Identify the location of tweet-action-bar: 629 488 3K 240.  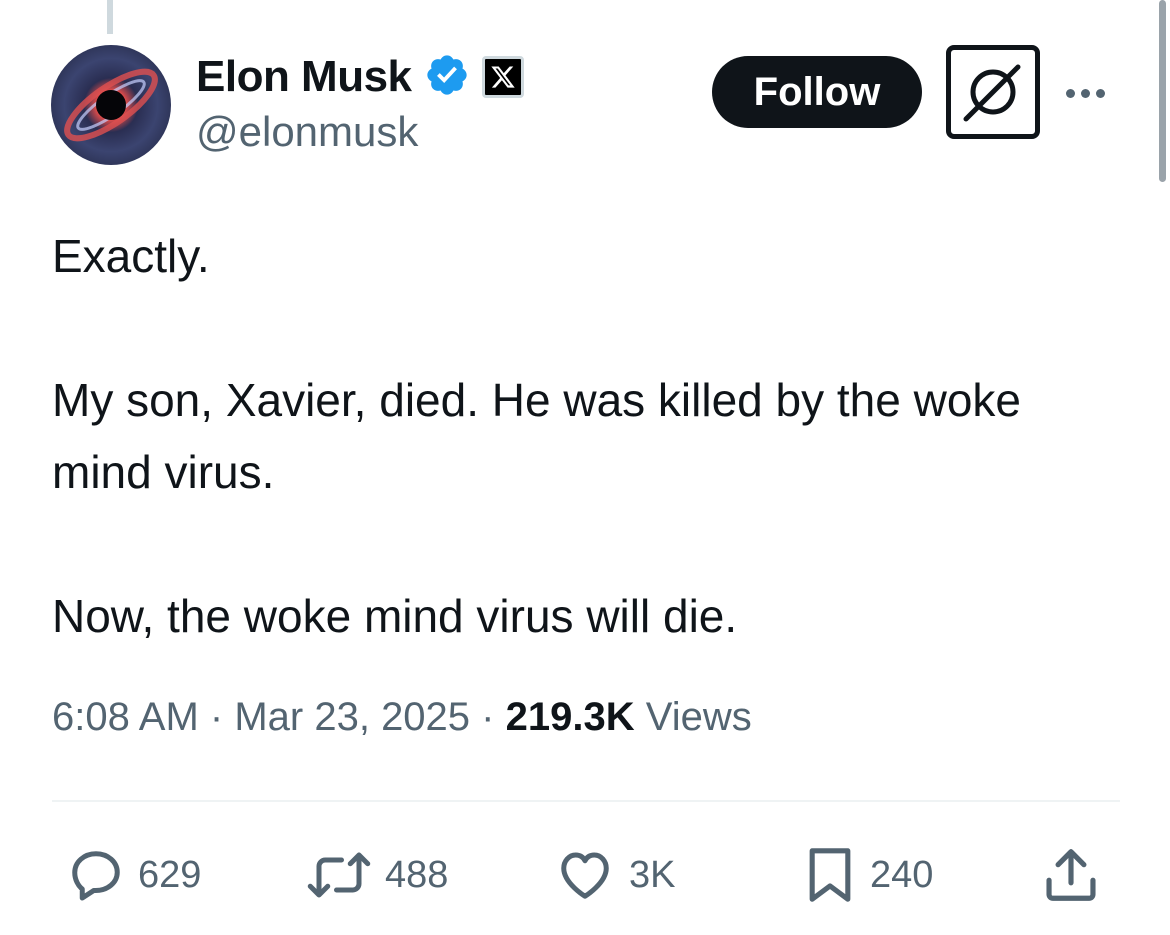
(585, 875).